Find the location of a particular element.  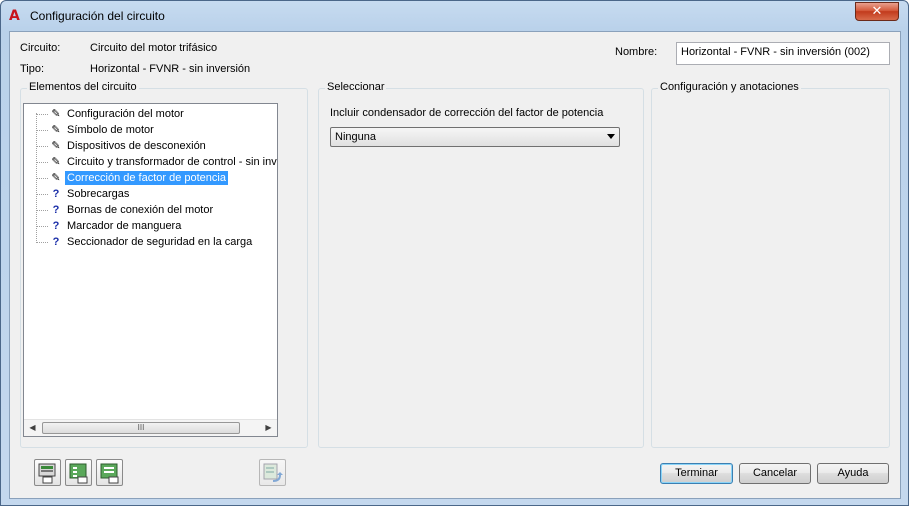

tree-item: ? Sobrecargas is located at coordinates (156, 194).